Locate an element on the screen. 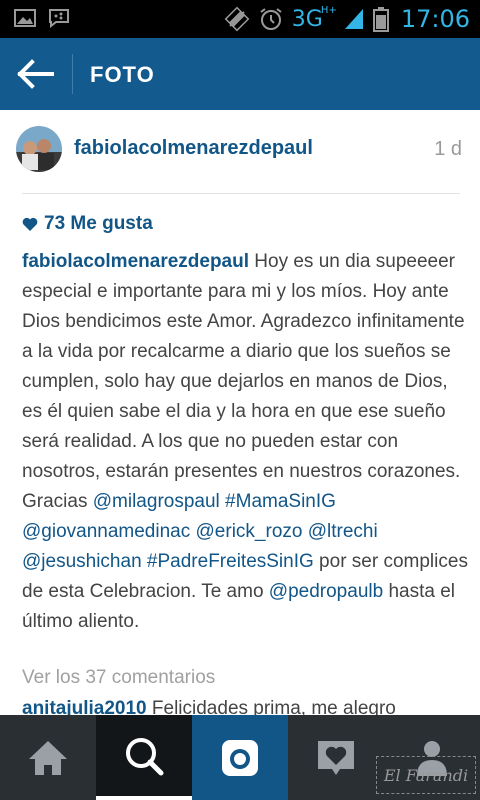  home-icon is located at coordinates (48, 757).